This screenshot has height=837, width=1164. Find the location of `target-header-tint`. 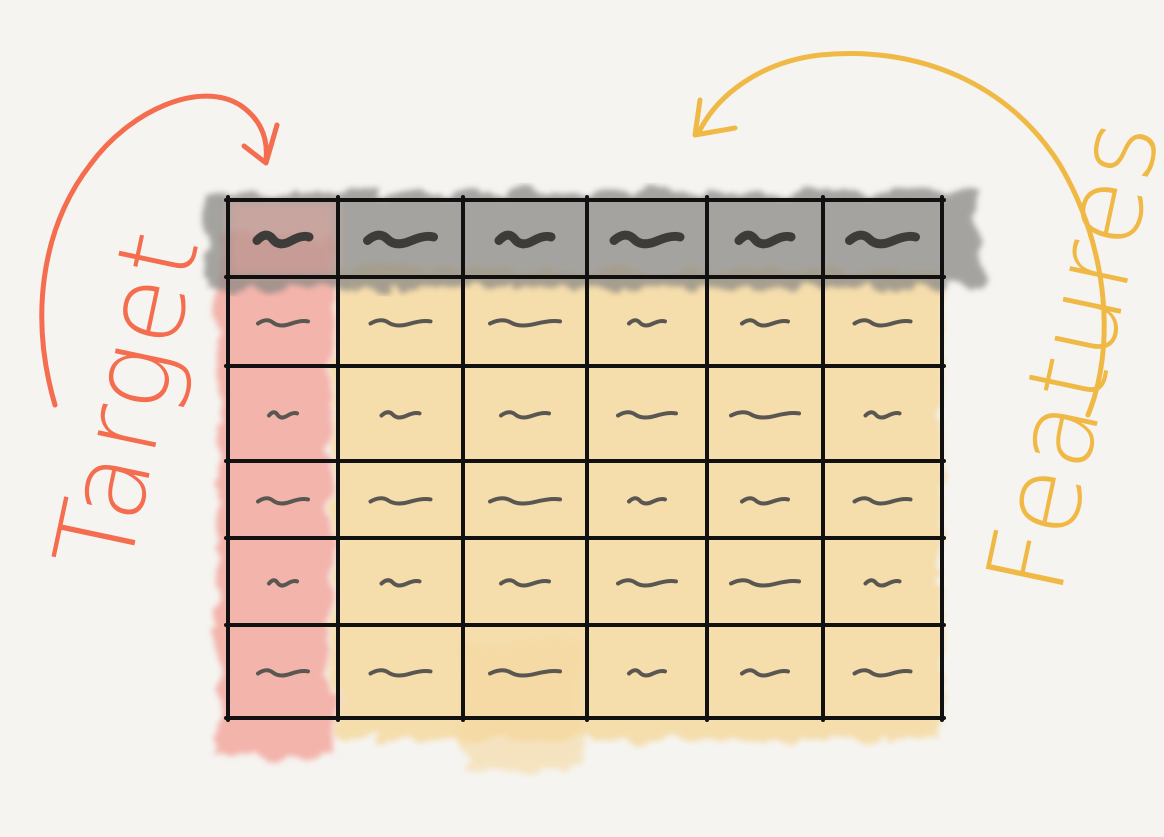

target-header-tint is located at coordinates (283, 238).